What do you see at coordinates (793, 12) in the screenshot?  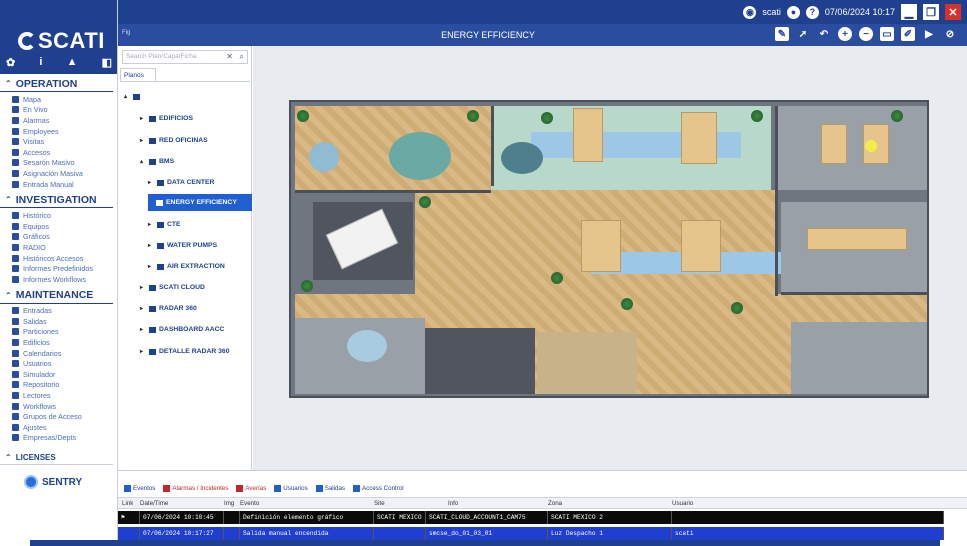 I see `user-icon: ●` at bounding box center [793, 12].